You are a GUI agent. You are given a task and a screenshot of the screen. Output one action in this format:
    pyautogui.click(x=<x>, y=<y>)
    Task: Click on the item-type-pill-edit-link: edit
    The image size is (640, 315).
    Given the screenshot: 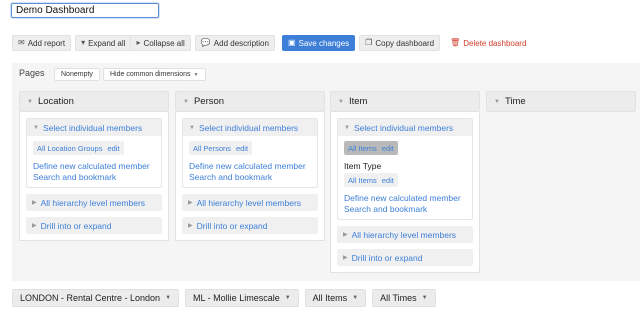 What is the action you would take?
    pyautogui.click(x=388, y=180)
    